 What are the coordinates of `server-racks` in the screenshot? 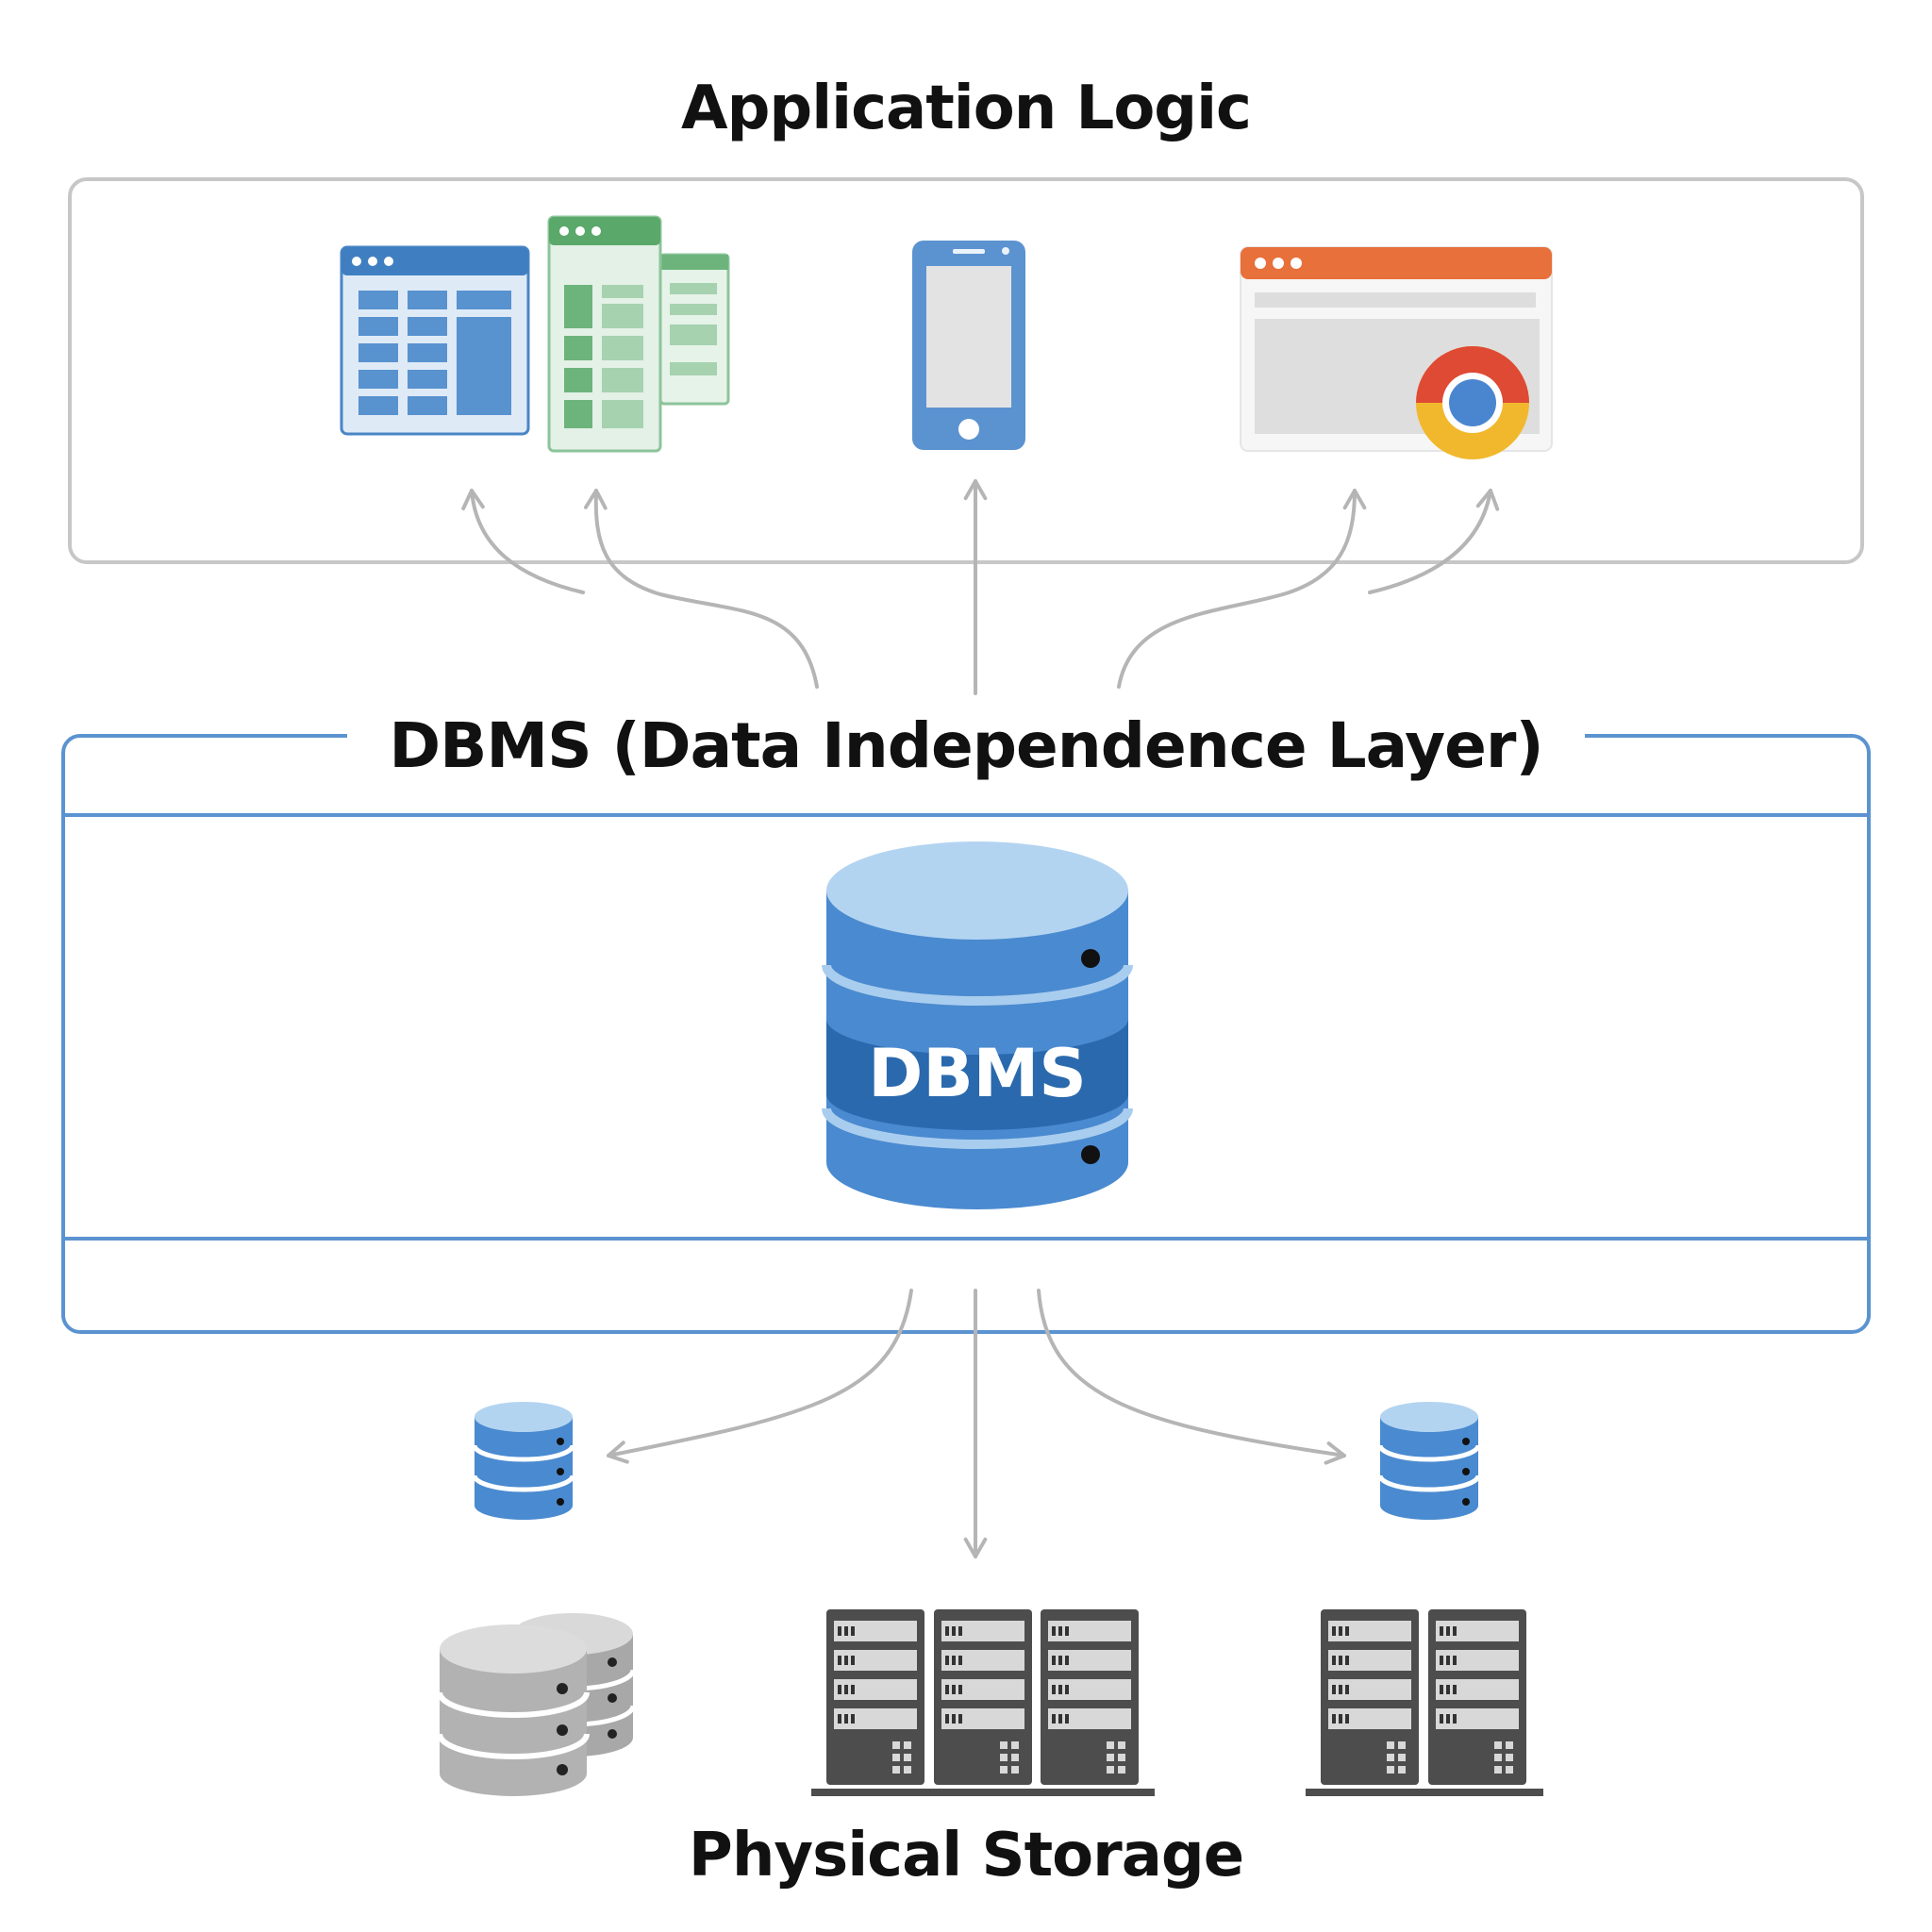 It's located at (1176, 1697).